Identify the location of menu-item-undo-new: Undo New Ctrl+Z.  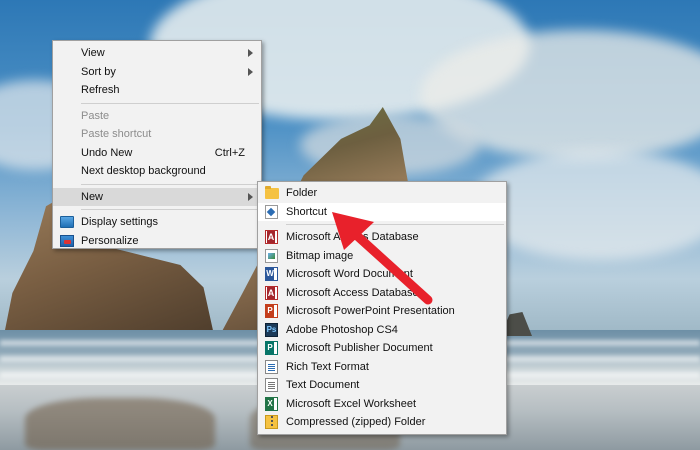
(157, 153).